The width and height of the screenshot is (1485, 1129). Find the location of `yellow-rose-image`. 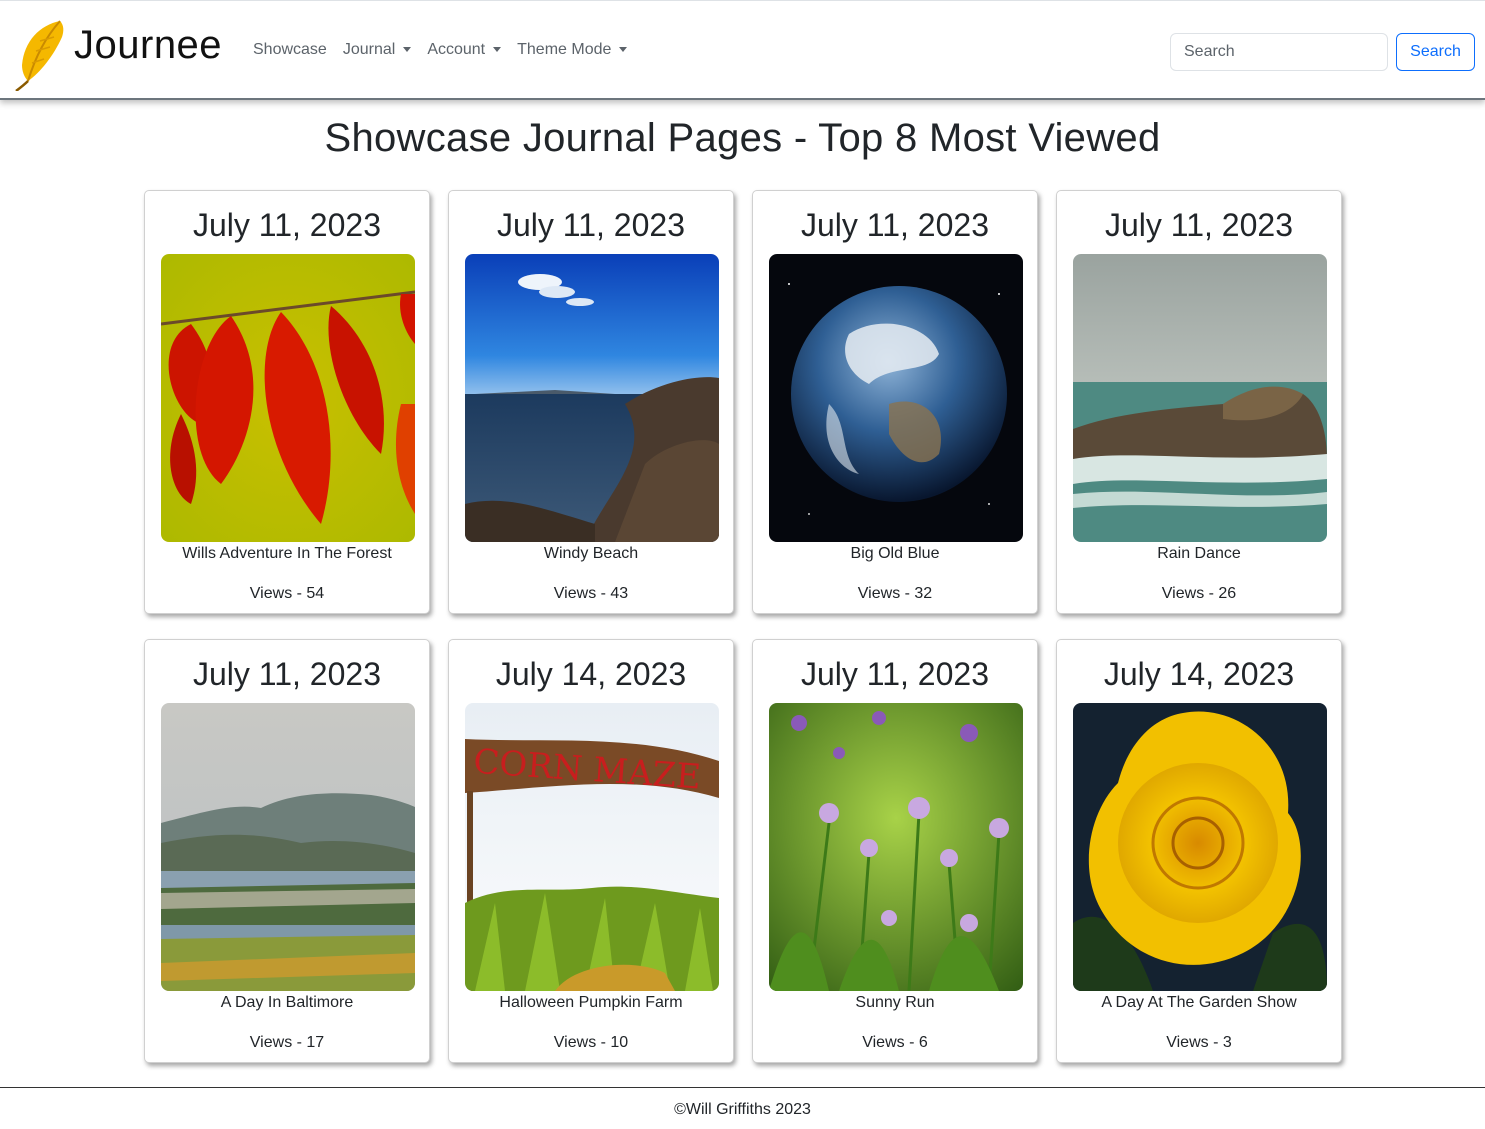

yellow-rose-image is located at coordinates (1200, 847).